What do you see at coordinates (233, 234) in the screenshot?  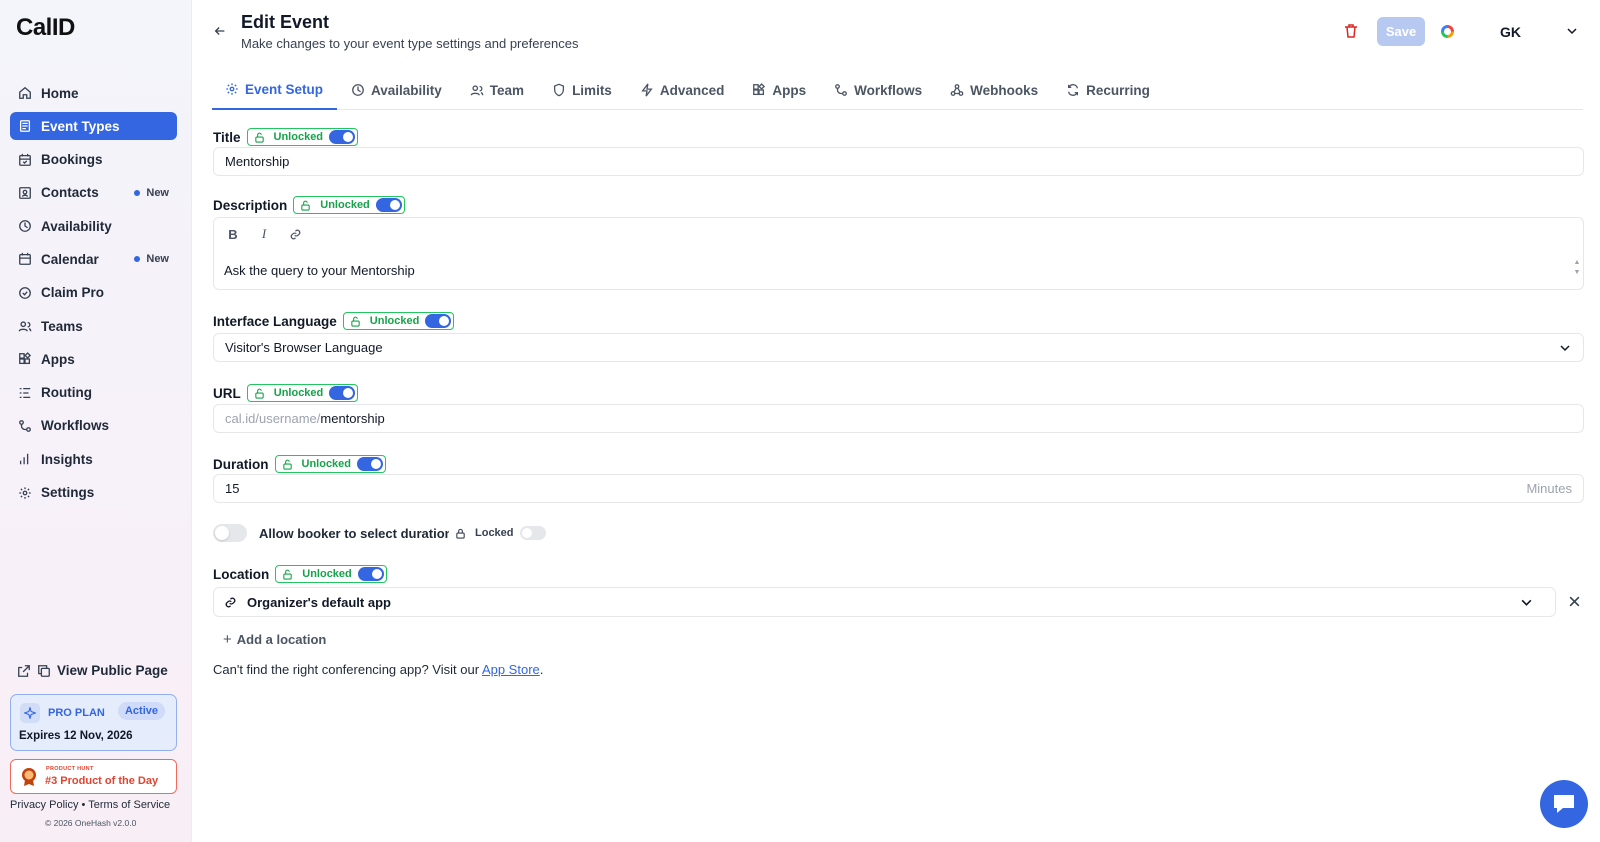 I see `bold-button: B` at bounding box center [233, 234].